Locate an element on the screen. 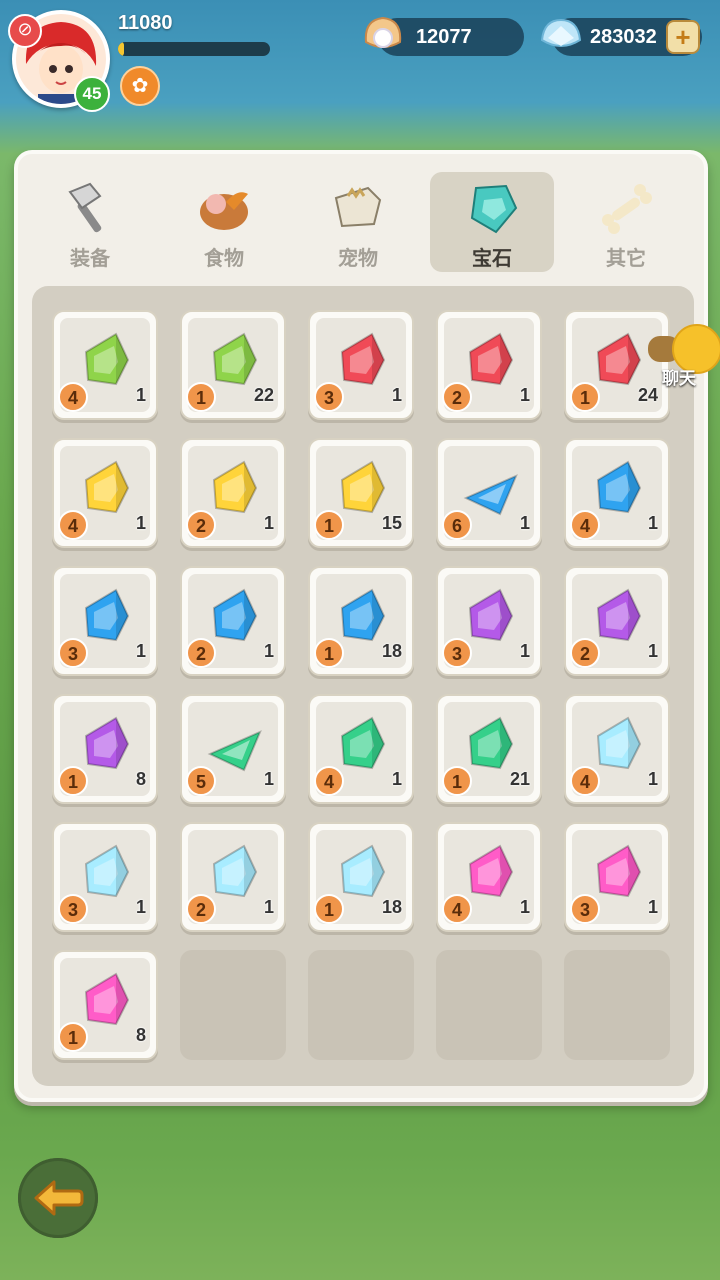 This screenshot has width=720, height=1280. gem-count: 22 is located at coordinates (263, 395).